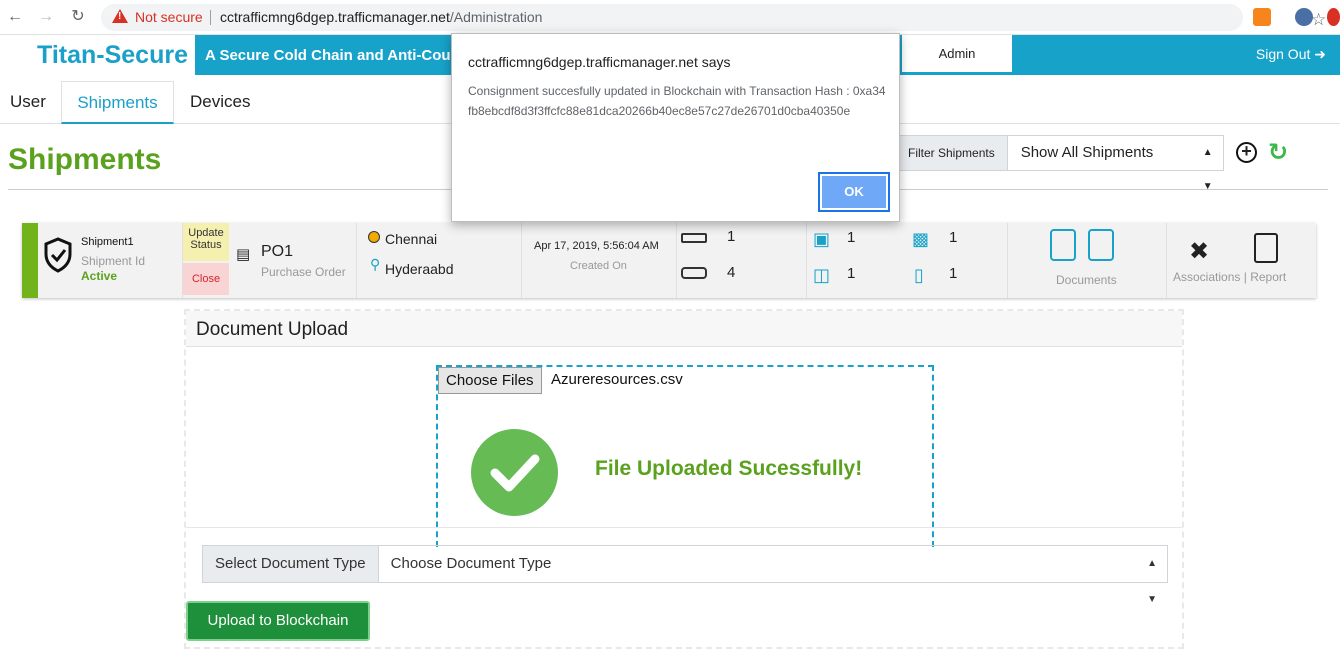 The image size is (1340, 649). What do you see at coordinates (342, 55) in the screenshot?
I see `tagline: A Secure Cold Chain and Anti-Counter` at bounding box center [342, 55].